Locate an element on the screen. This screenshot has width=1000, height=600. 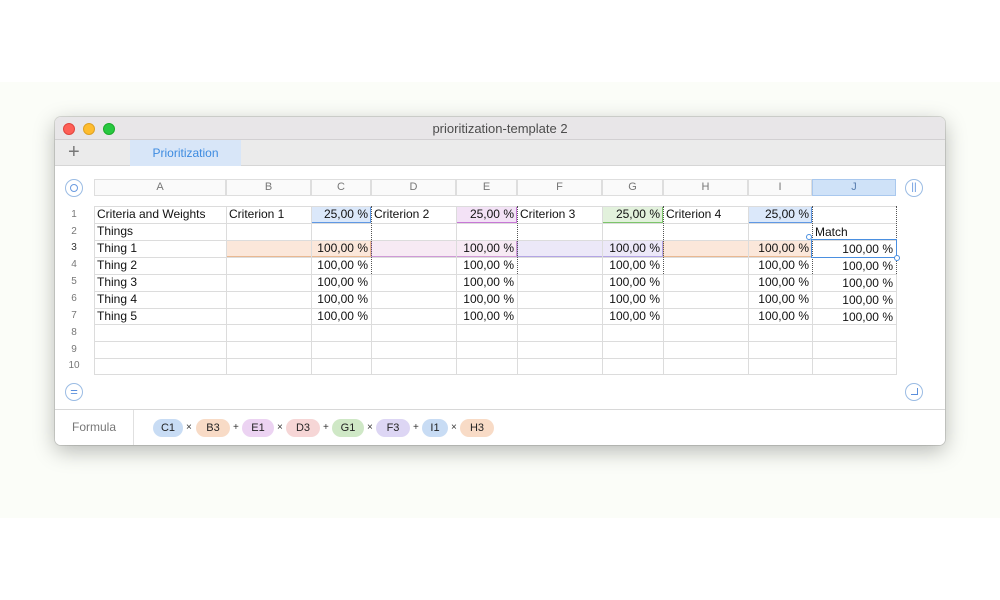
formula-token-c1: C1 is located at coordinates (168, 428).